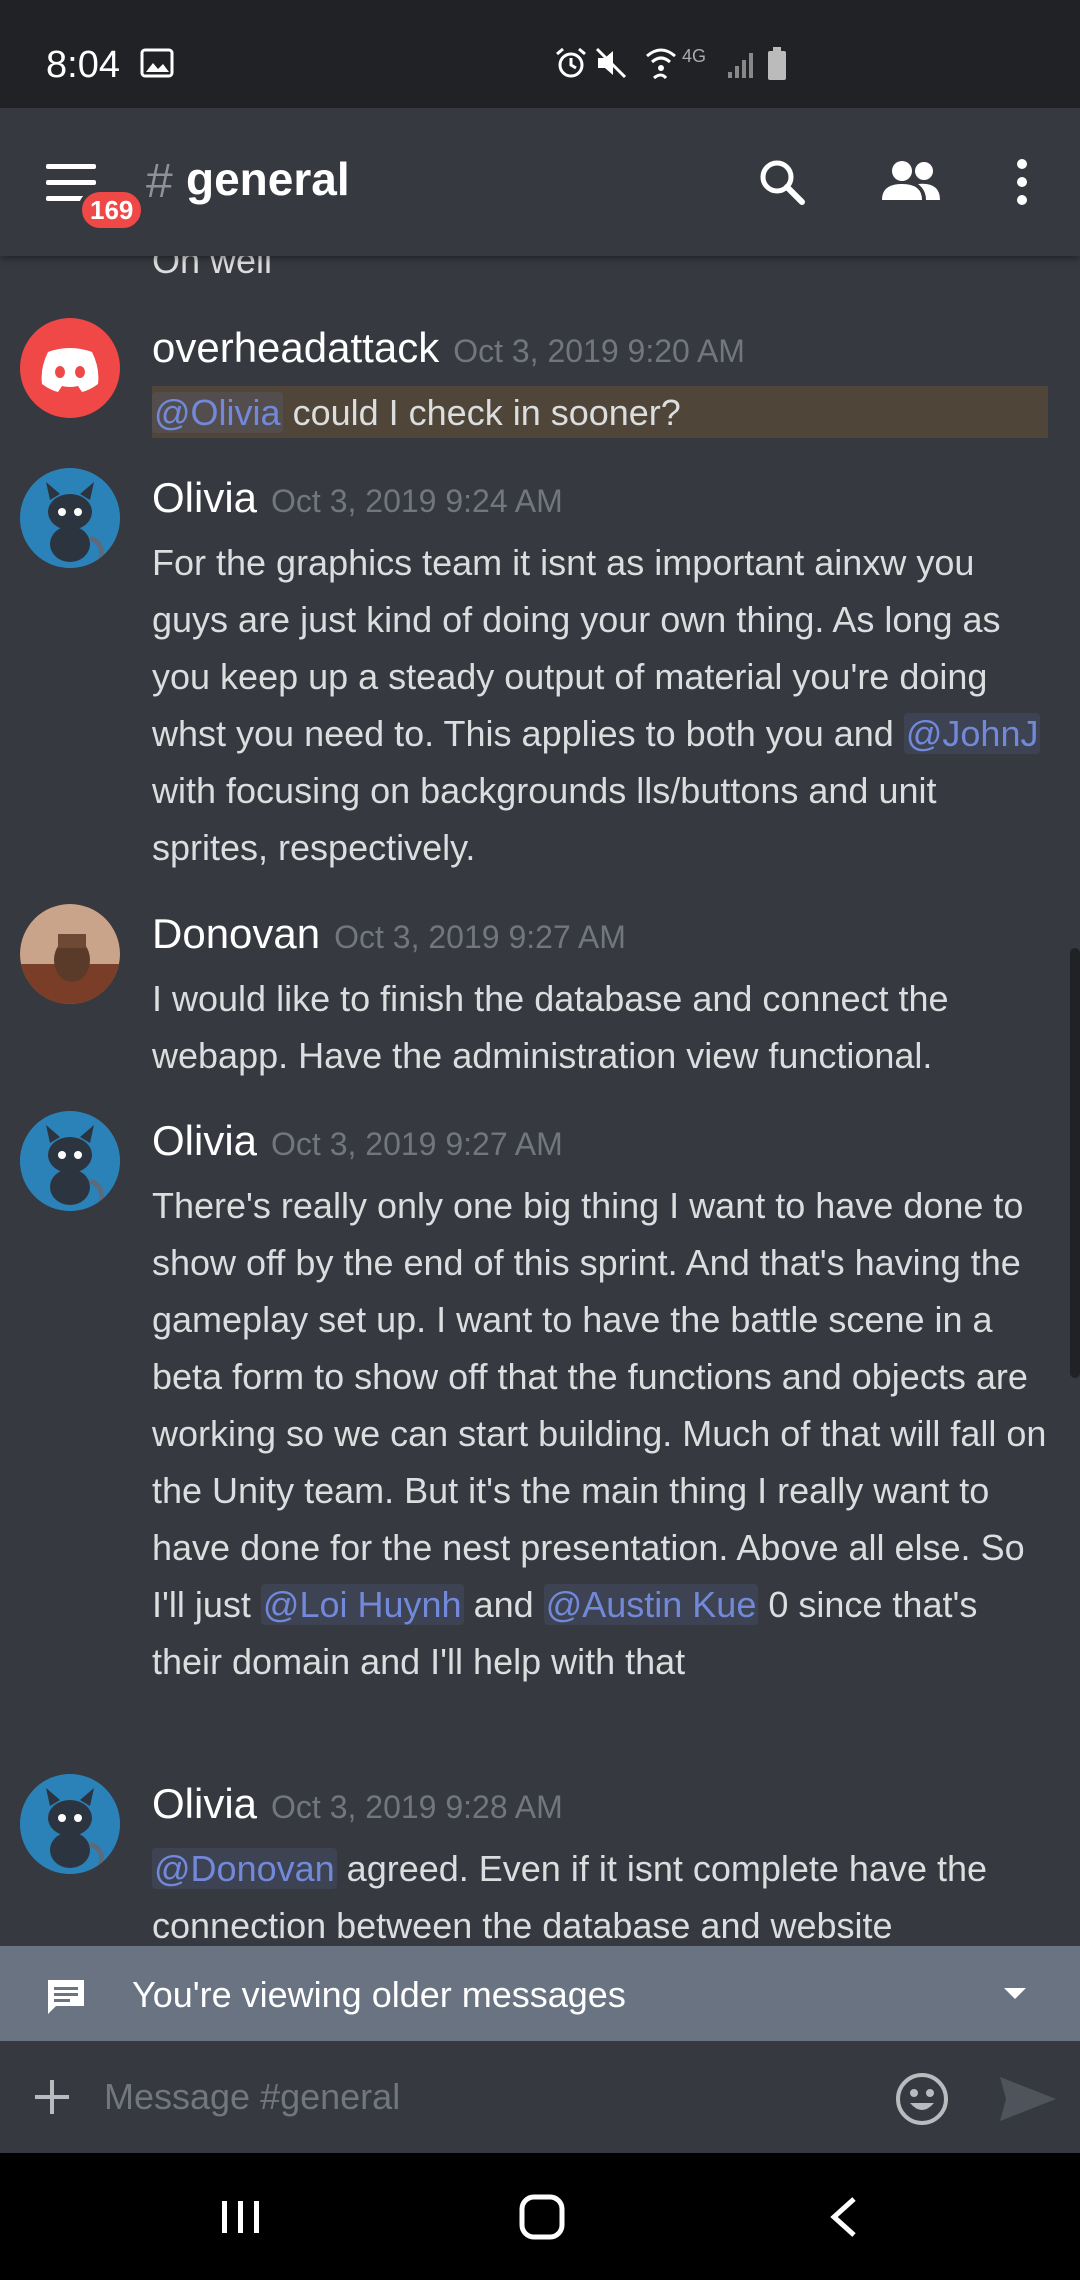 The image size is (1080, 2280). Describe the element at coordinates (484, 2097) in the screenshot. I see `message-input` at that location.